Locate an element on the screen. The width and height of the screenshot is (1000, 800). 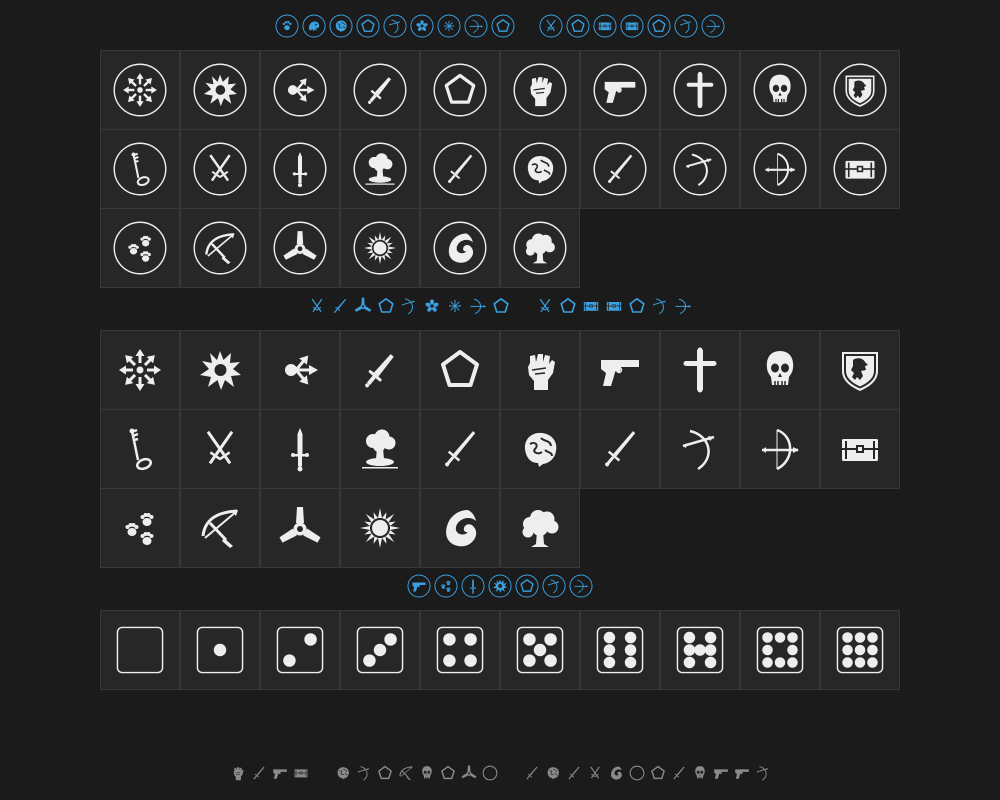
paws-icon is located at coordinates (140, 248).